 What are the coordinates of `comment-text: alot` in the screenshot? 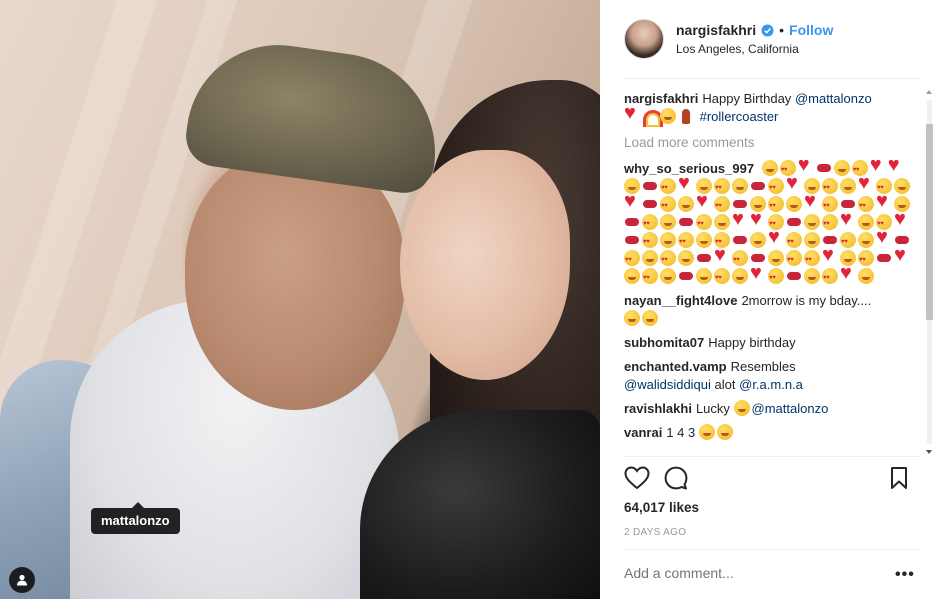 It's located at (725, 384).